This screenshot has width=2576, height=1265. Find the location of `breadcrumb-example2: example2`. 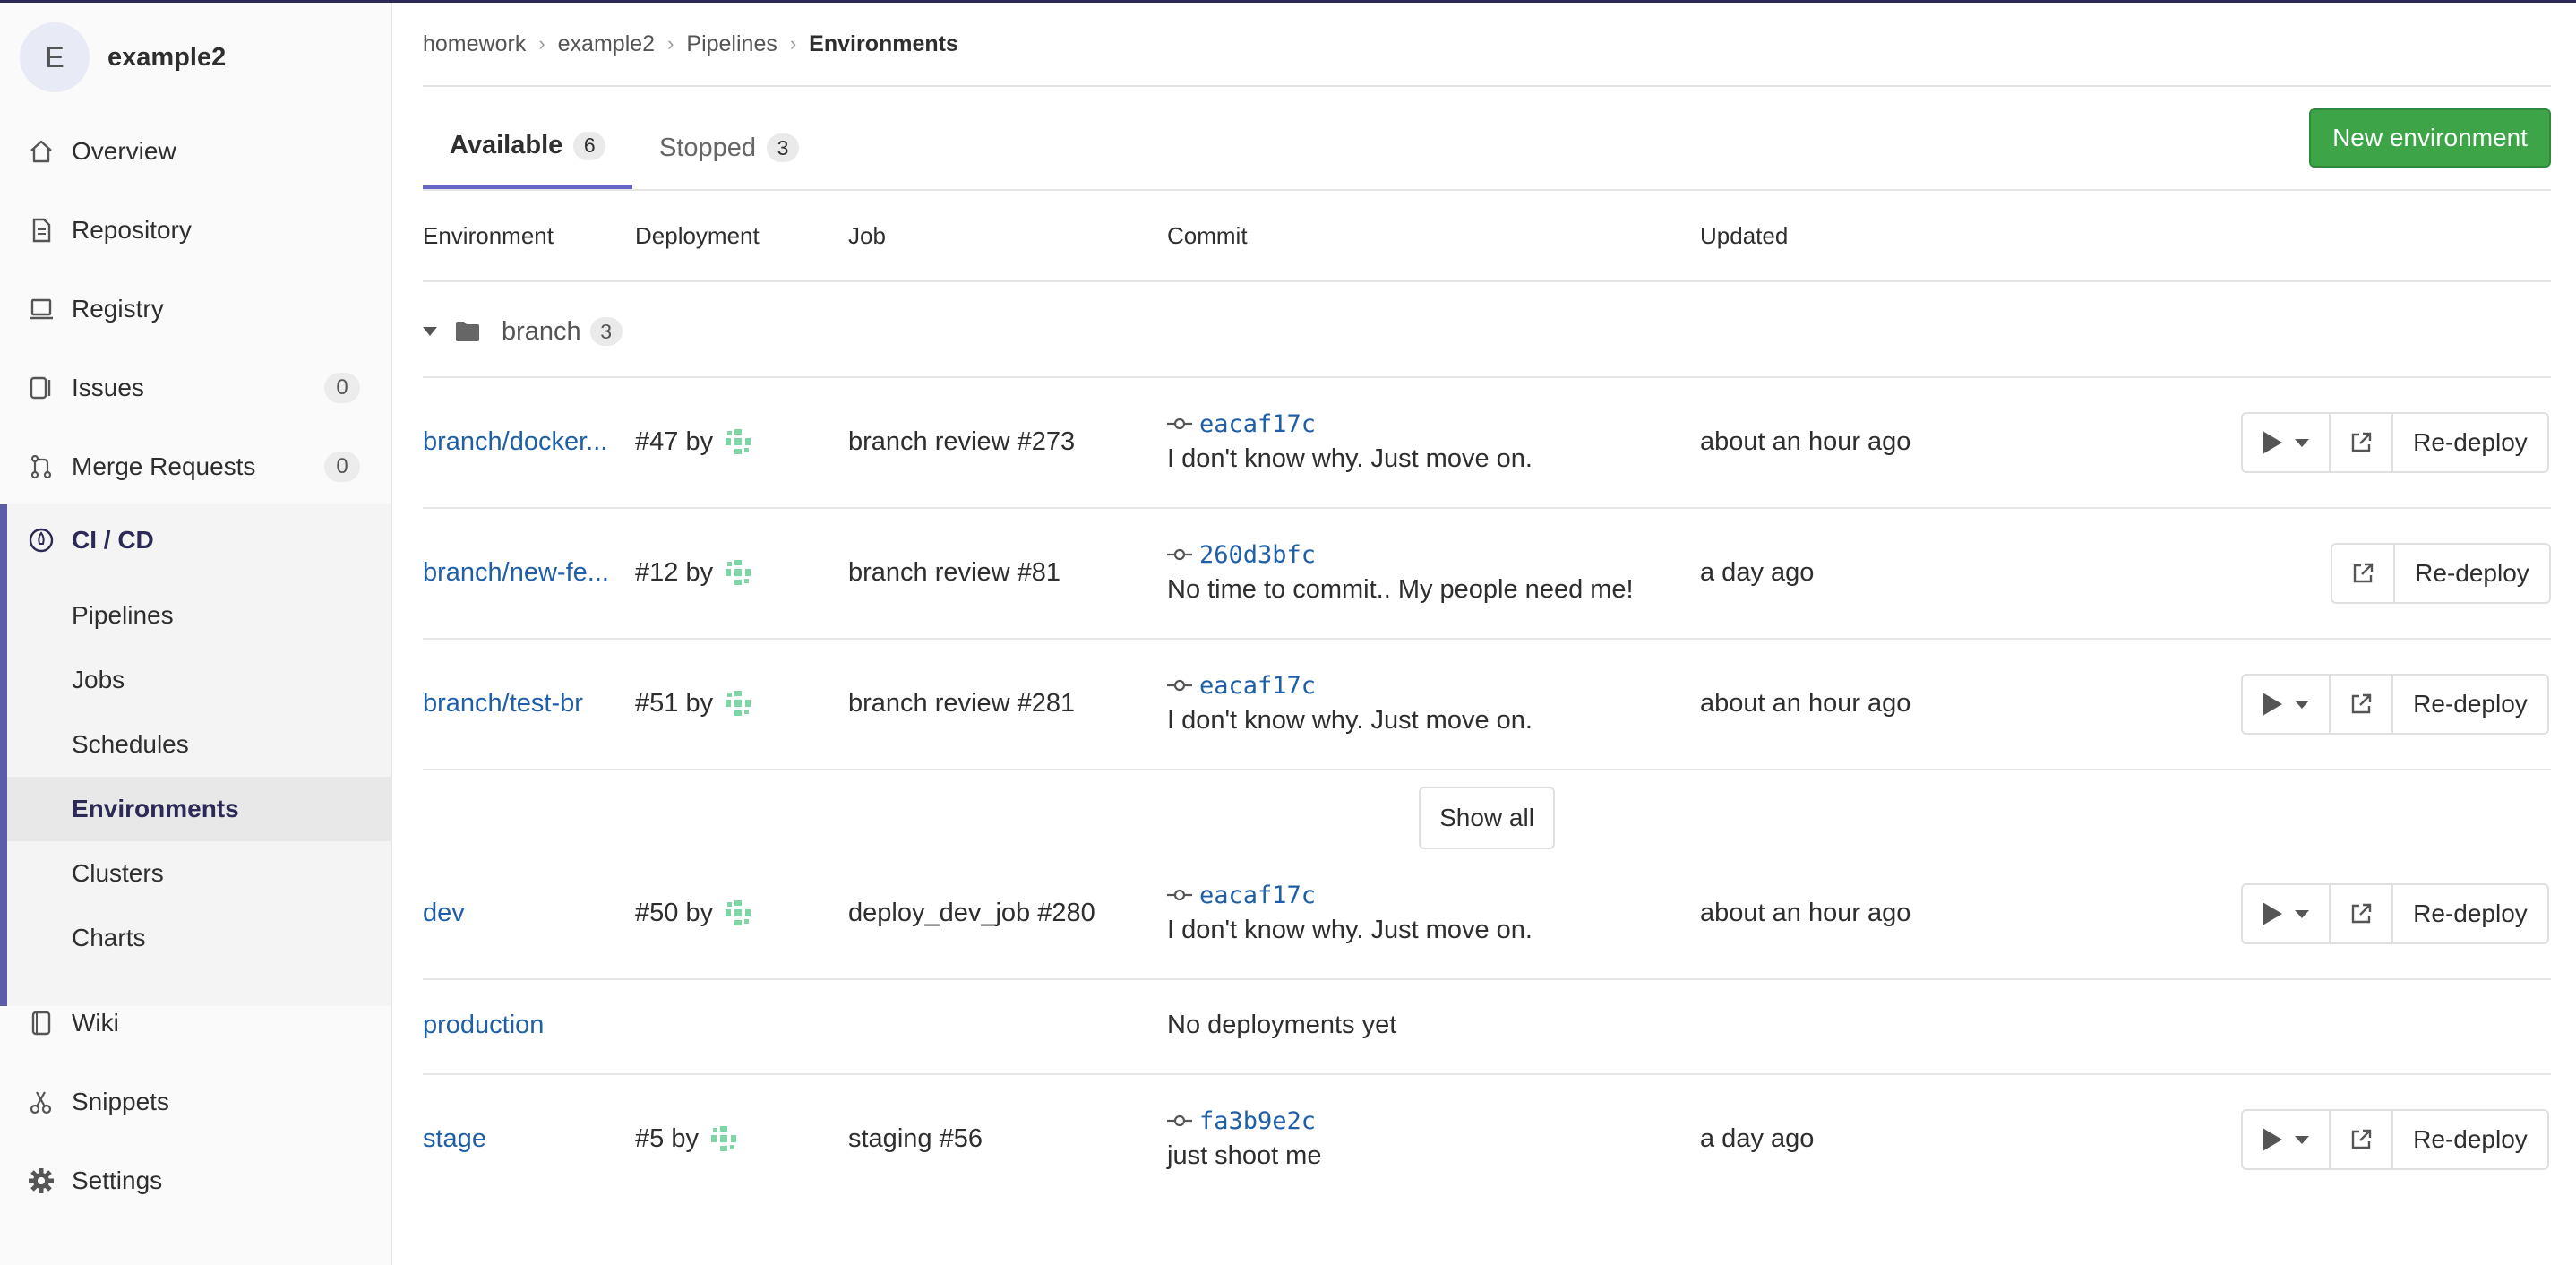

breadcrumb-example2: example2 is located at coordinates (606, 44).